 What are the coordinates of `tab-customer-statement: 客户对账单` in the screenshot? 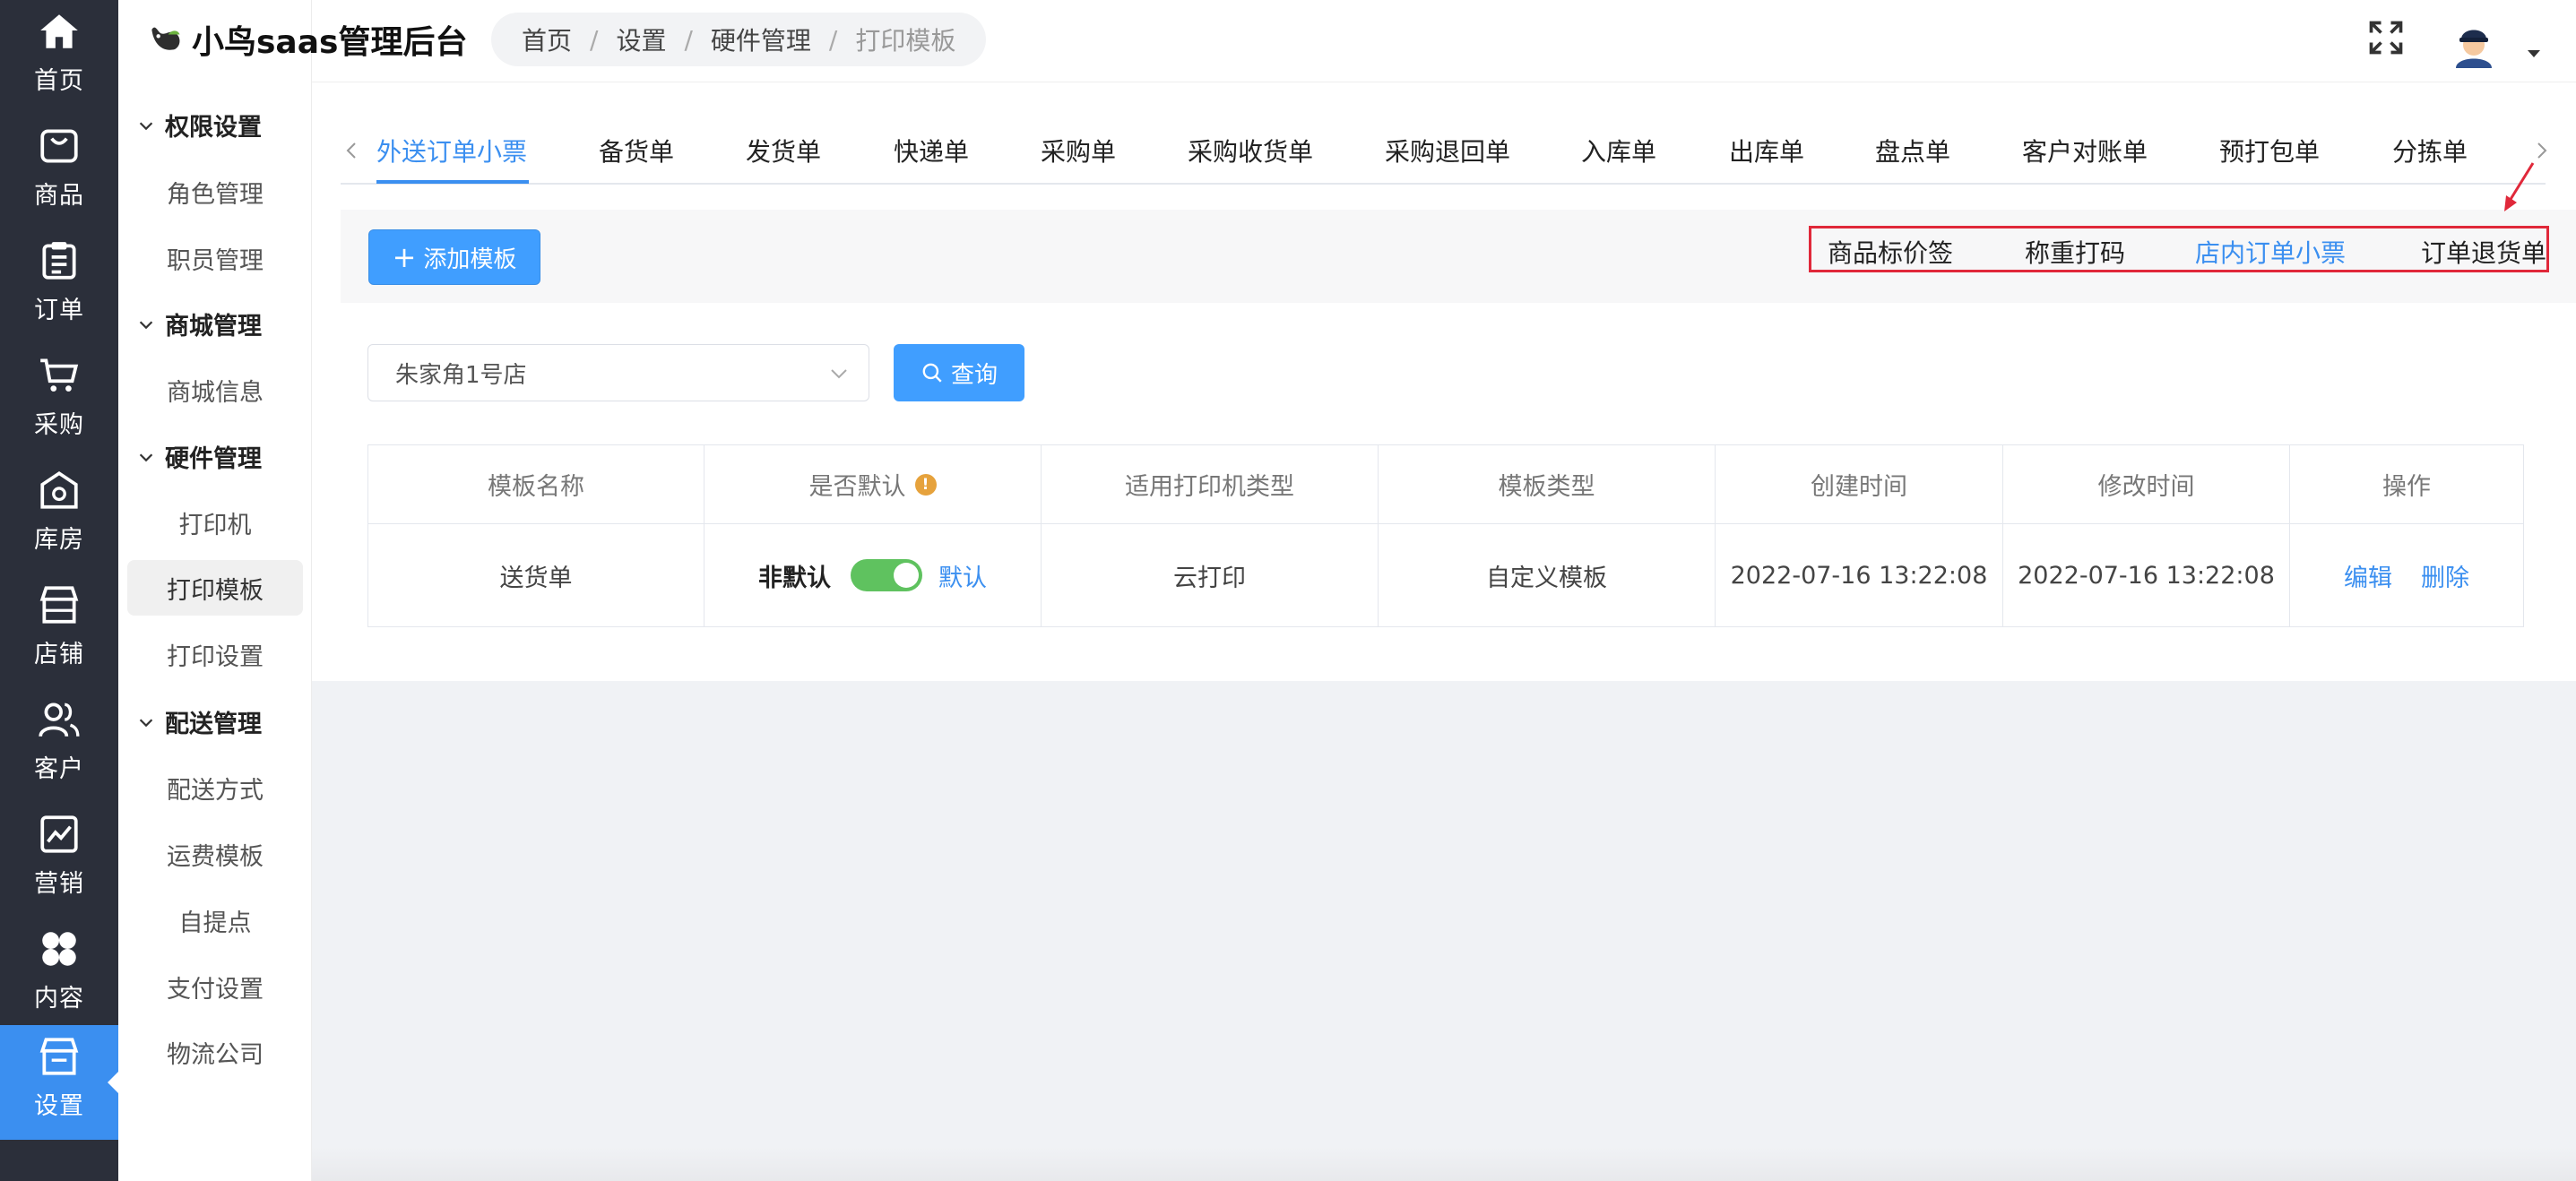 It's located at (2085, 150).